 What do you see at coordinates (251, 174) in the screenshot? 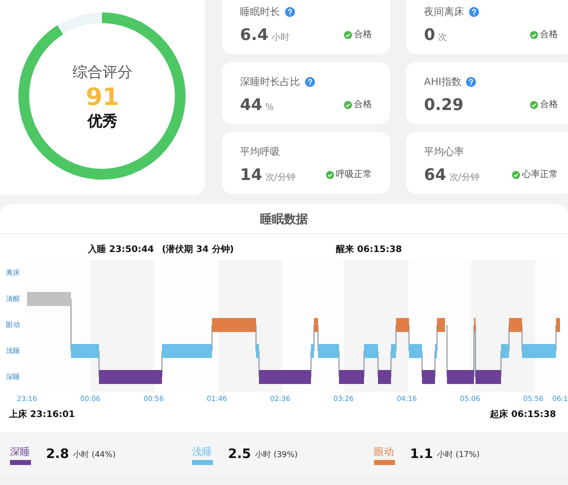
I see `metric-value: 14` at bounding box center [251, 174].